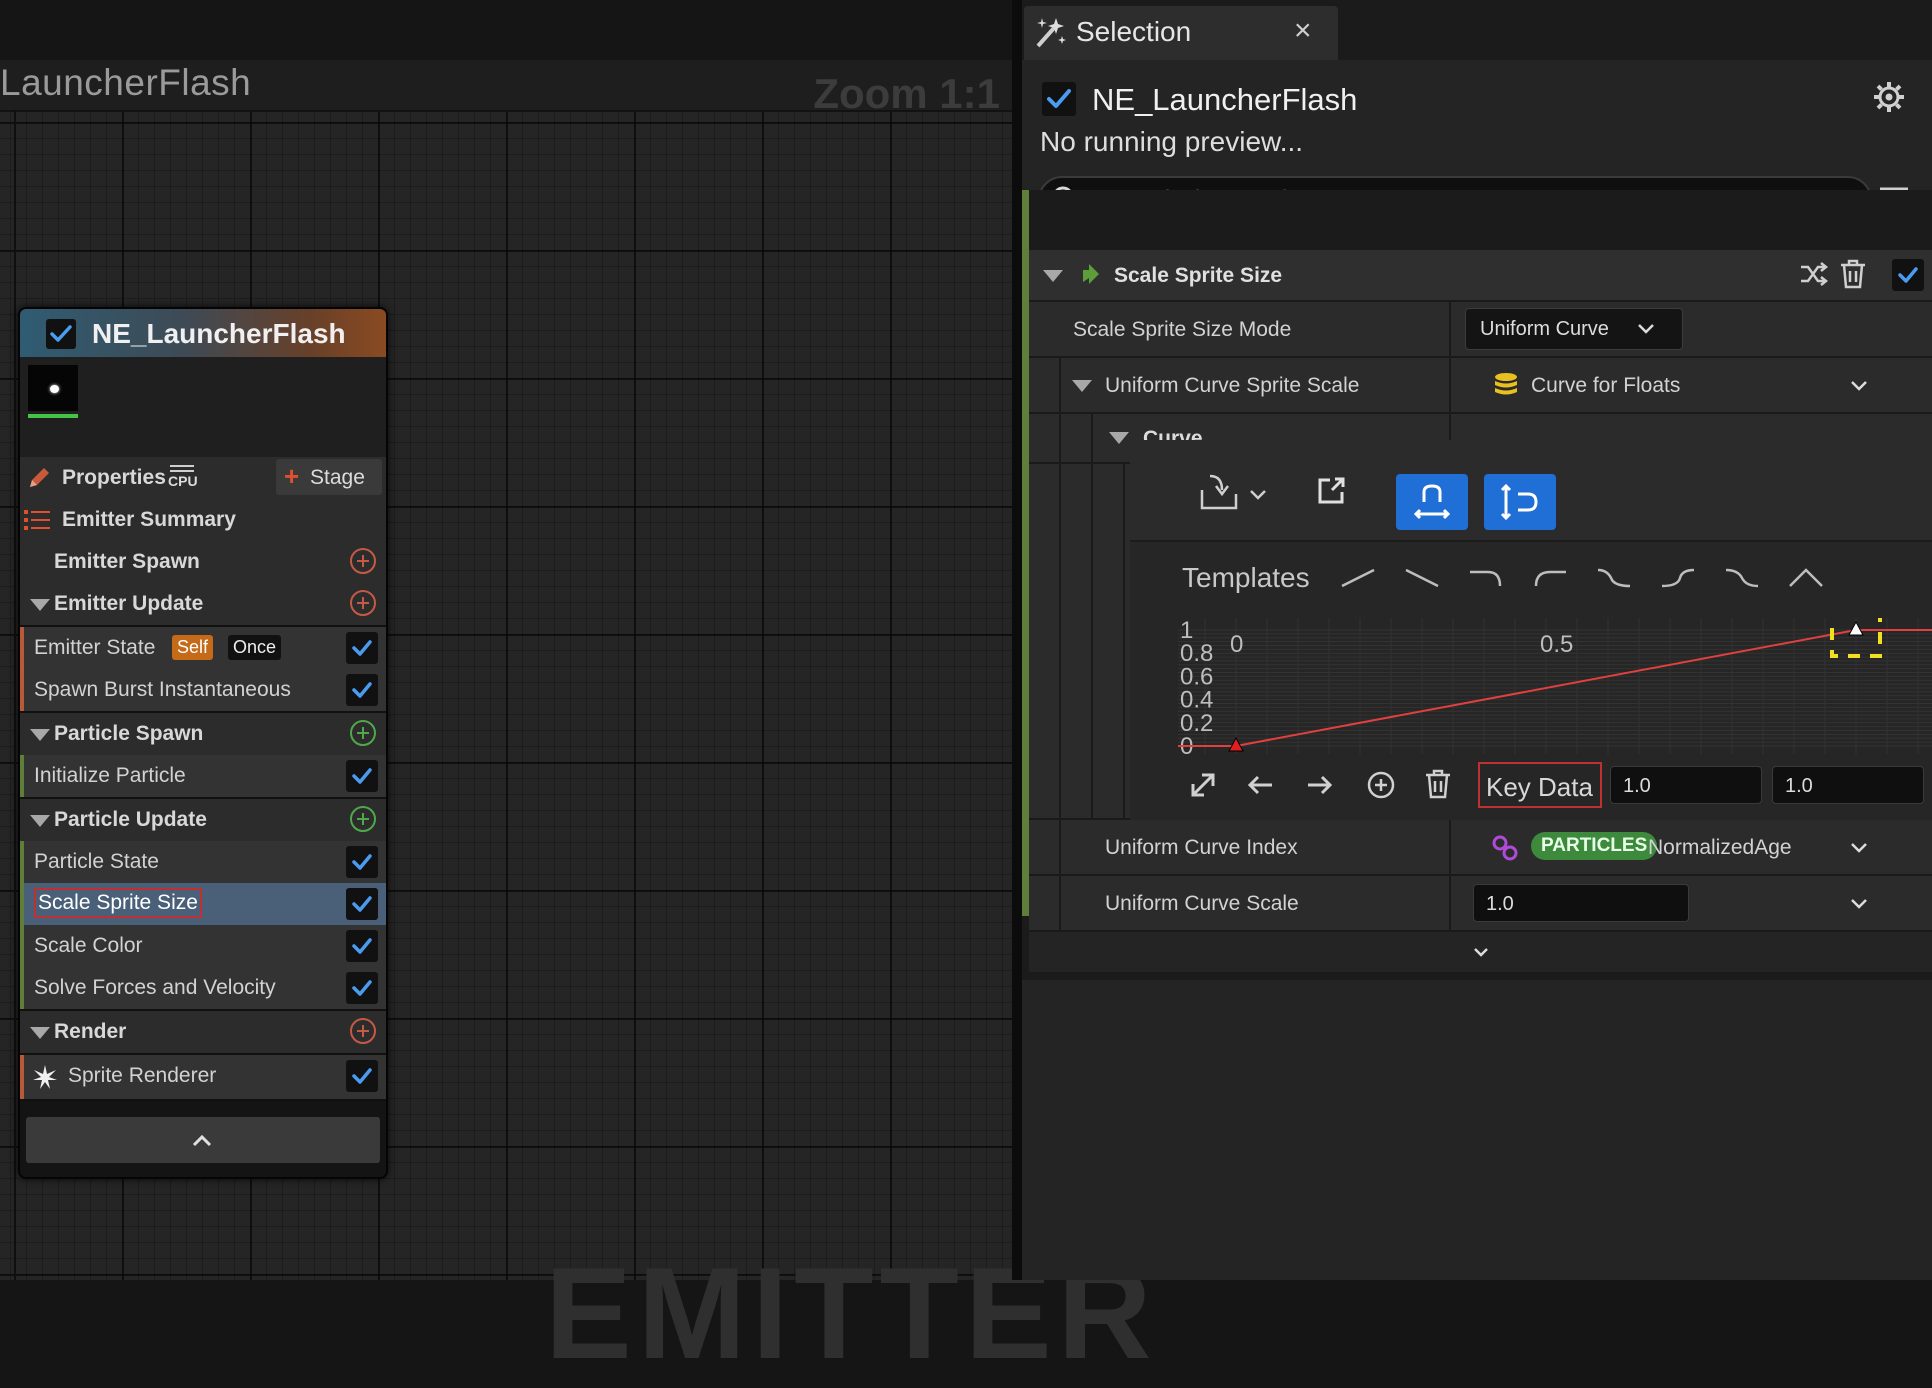 The width and height of the screenshot is (1932, 1388). I want to click on emitter-enabled-checkbox, so click(61, 334).